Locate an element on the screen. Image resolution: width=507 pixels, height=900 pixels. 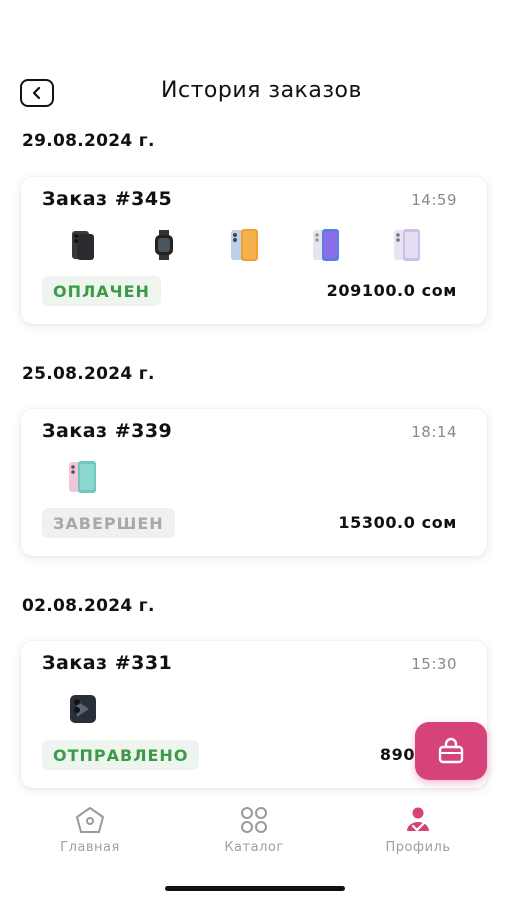
tab-catalog: Каталог is located at coordinates (254, 829).